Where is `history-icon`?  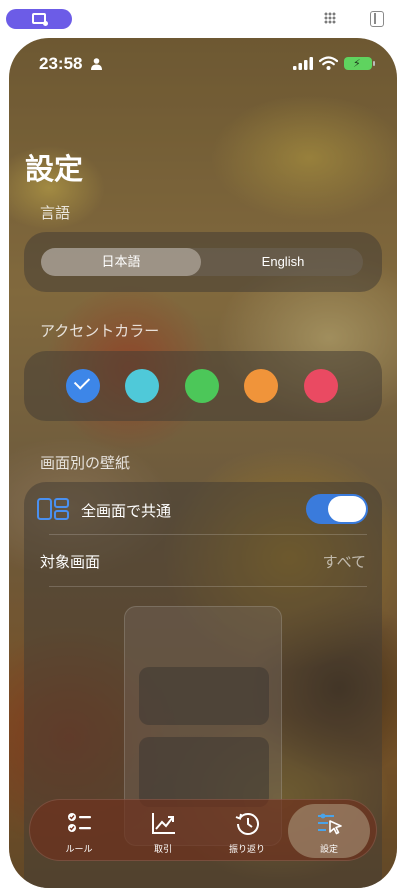 history-icon is located at coordinates (247, 824).